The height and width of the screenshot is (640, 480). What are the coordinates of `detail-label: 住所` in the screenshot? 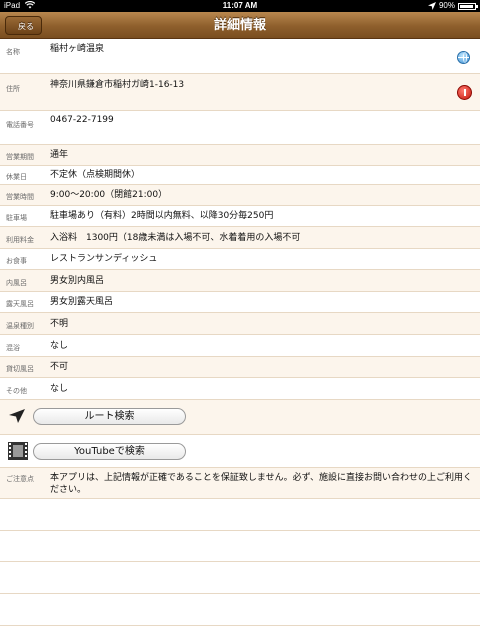 It's located at (13, 89).